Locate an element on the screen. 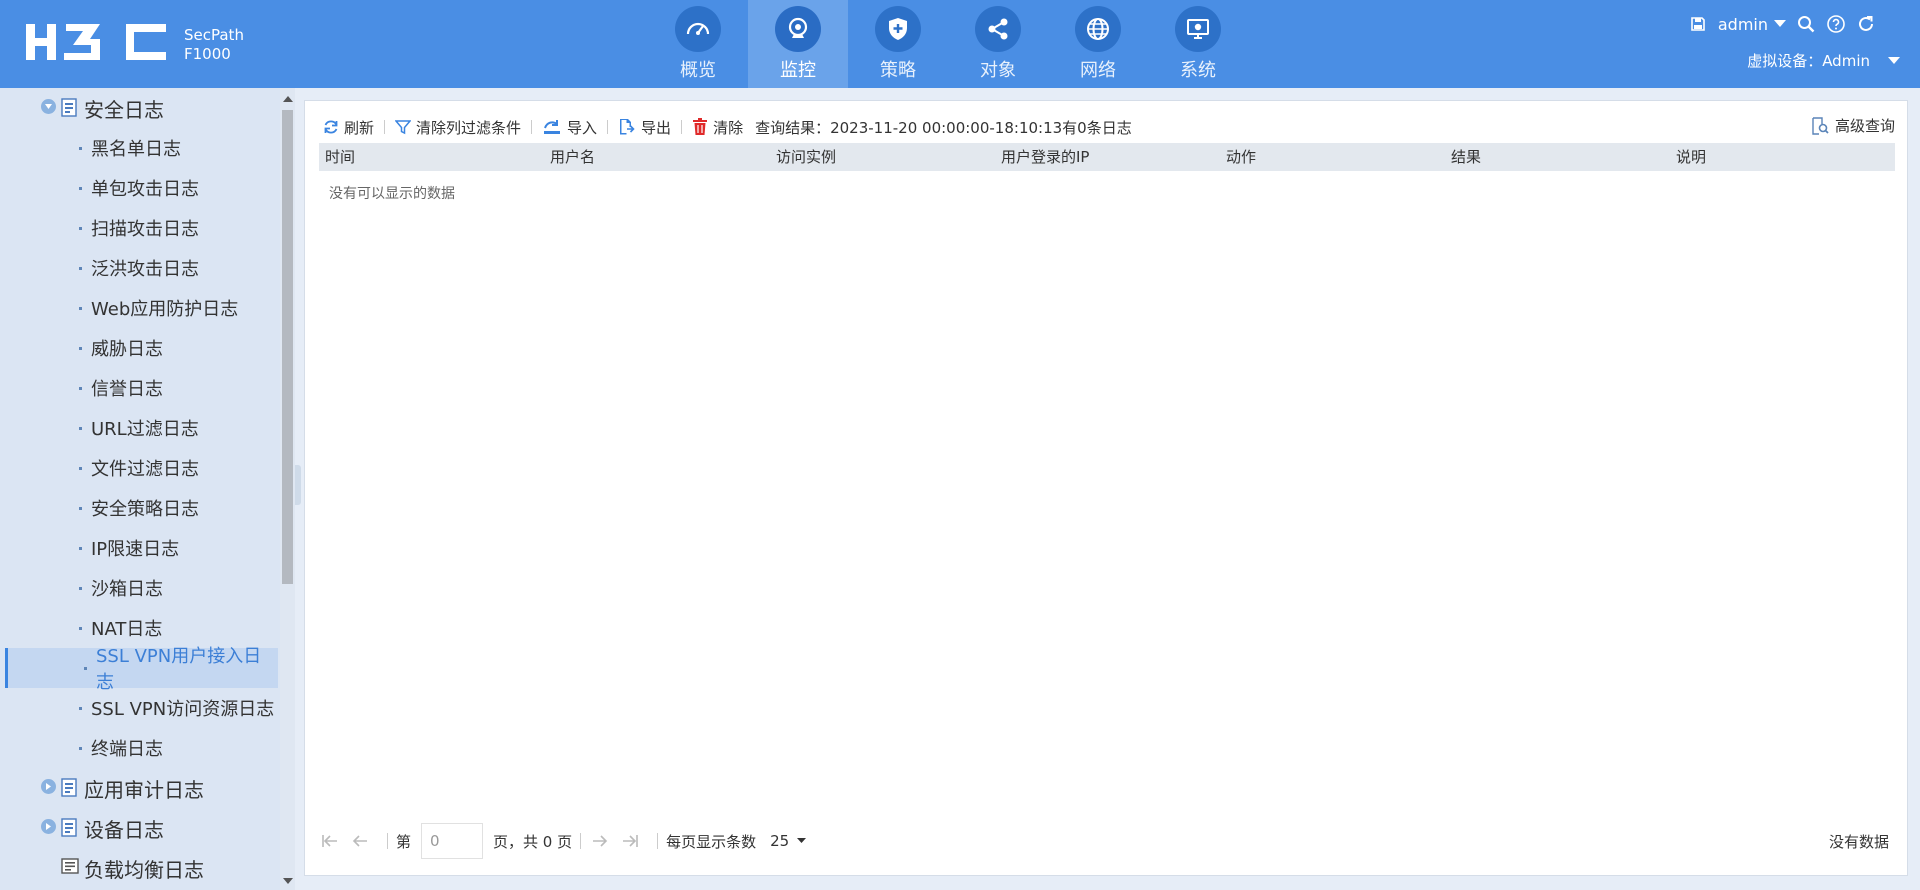  nav-monitor: 监控 is located at coordinates (798, 44).